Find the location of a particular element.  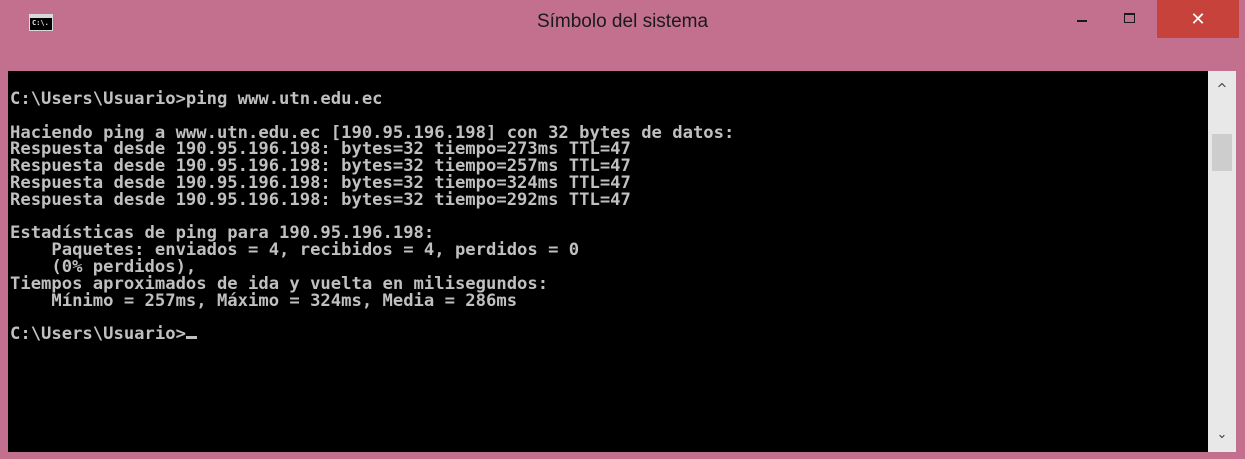

scroll-down-icon: ⌄ is located at coordinates (1222, 435).